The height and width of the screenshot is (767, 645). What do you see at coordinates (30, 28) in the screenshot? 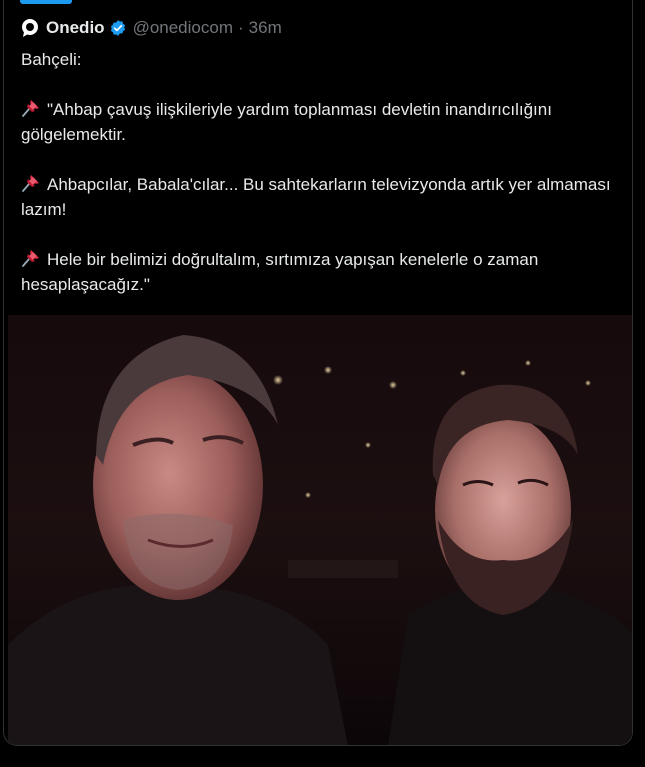
I see `onedio-logo-icon` at bounding box center [30, 28].